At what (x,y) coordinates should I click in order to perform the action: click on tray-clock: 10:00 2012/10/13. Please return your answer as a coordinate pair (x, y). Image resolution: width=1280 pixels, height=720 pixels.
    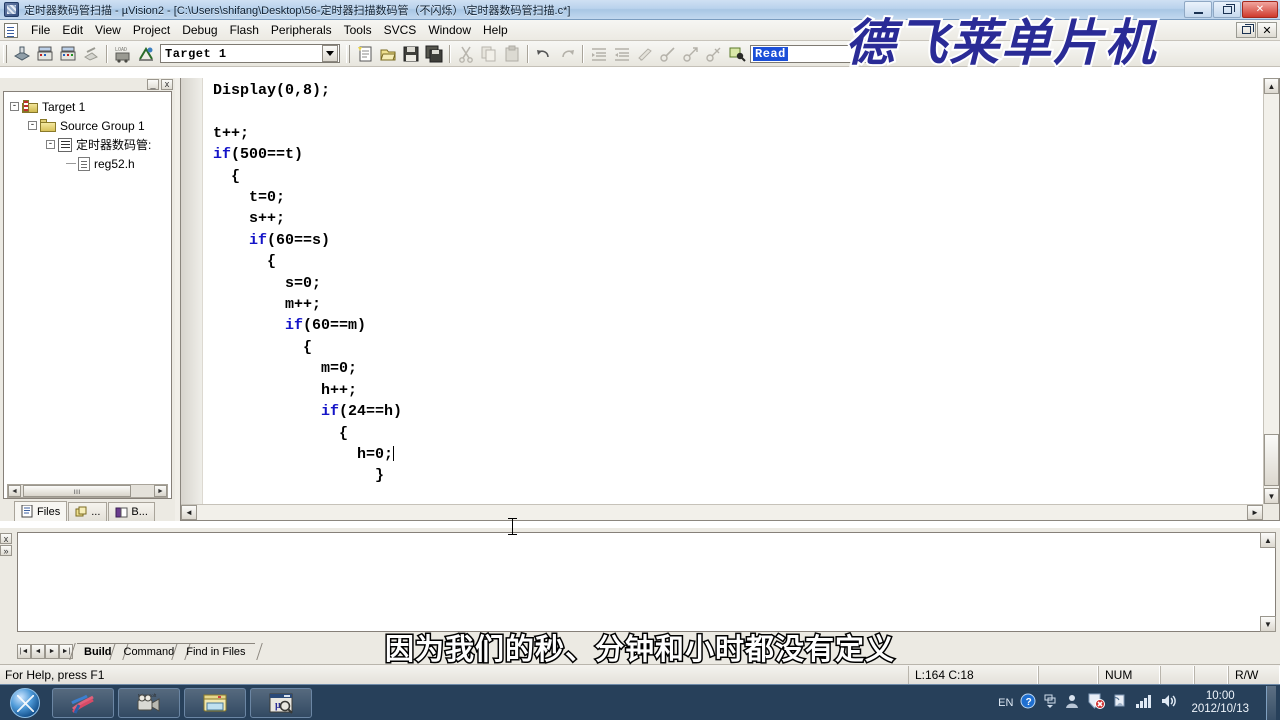
    Looking at the image, I should click on (1220, 703).